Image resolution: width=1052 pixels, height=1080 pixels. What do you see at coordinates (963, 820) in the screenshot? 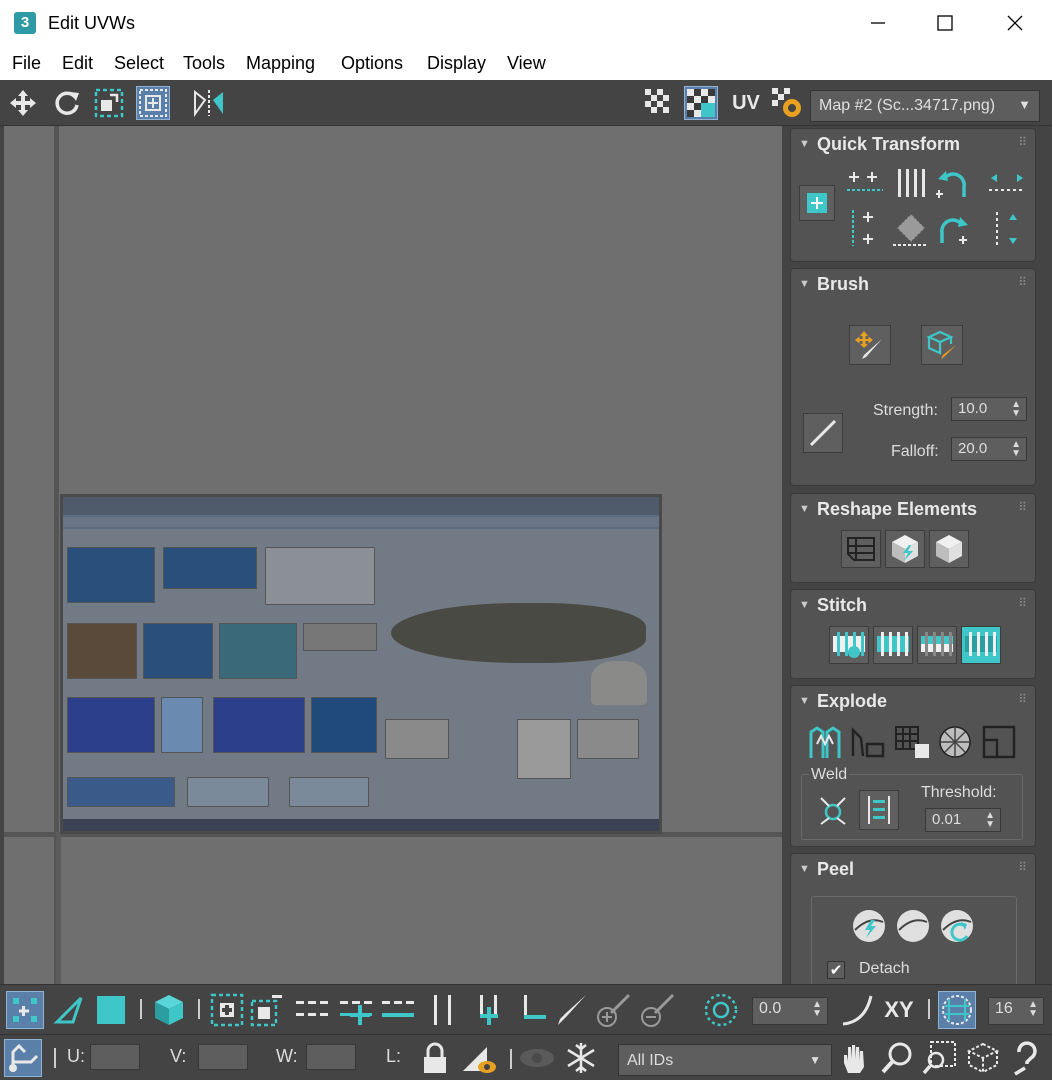
I see `threshold-spinner: 0.01 ▲ ▼` at bounding box center [963, 820].